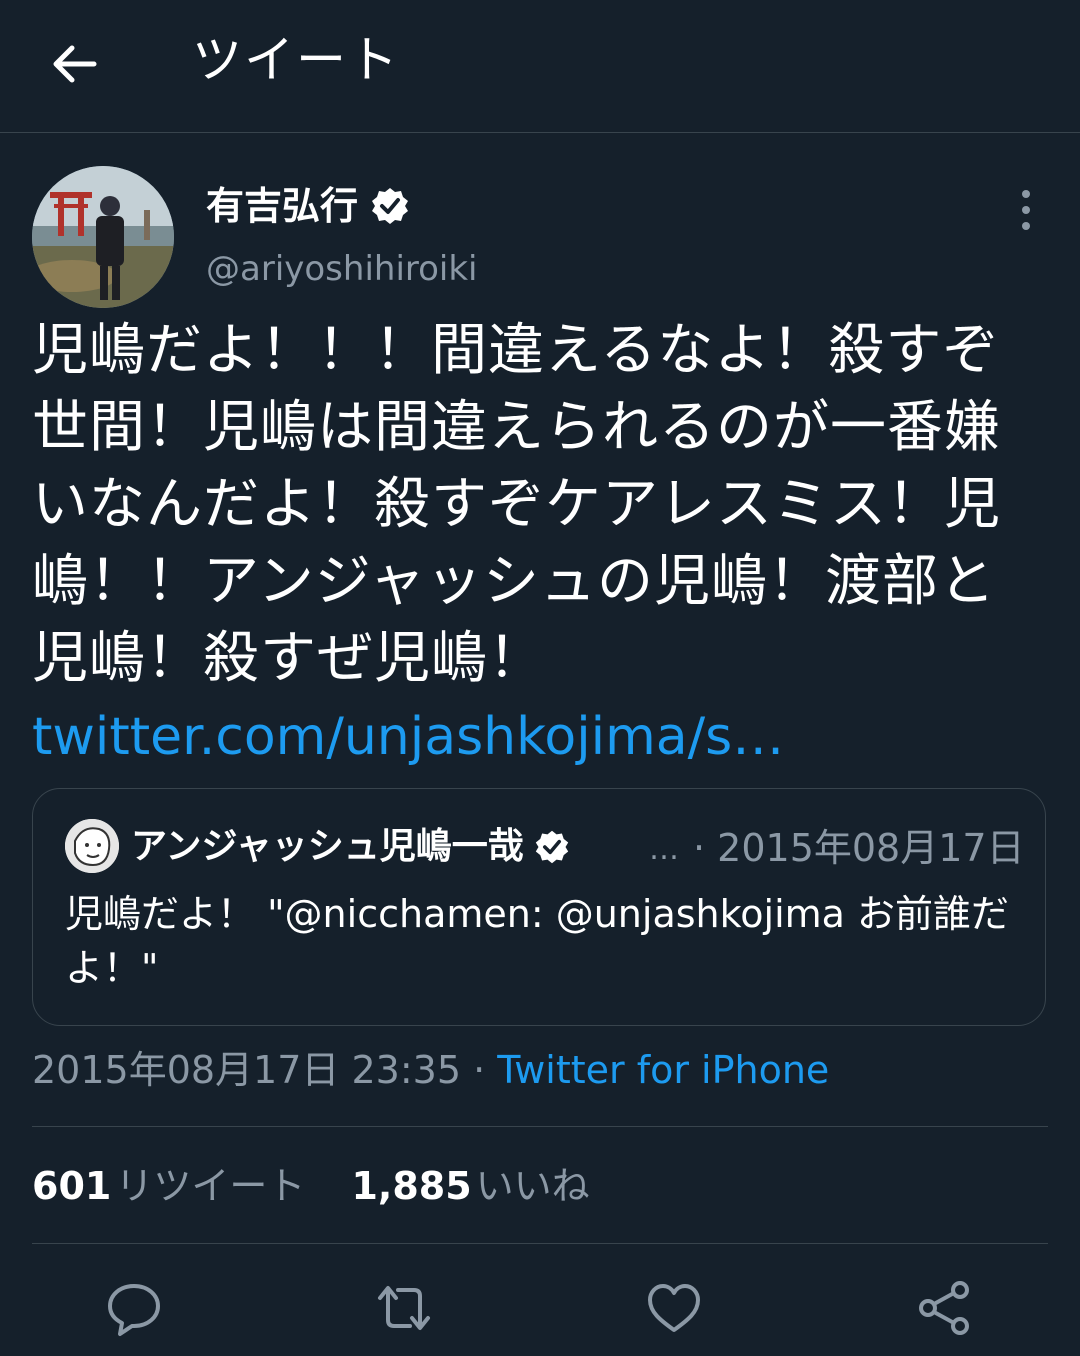 Image resolution: width=1080 pixels, height=1356 pixels. What do you see at coordinates (404, 1308) in the screenshot?
I see `retweet-icon` at bounding box center [404, 1308].